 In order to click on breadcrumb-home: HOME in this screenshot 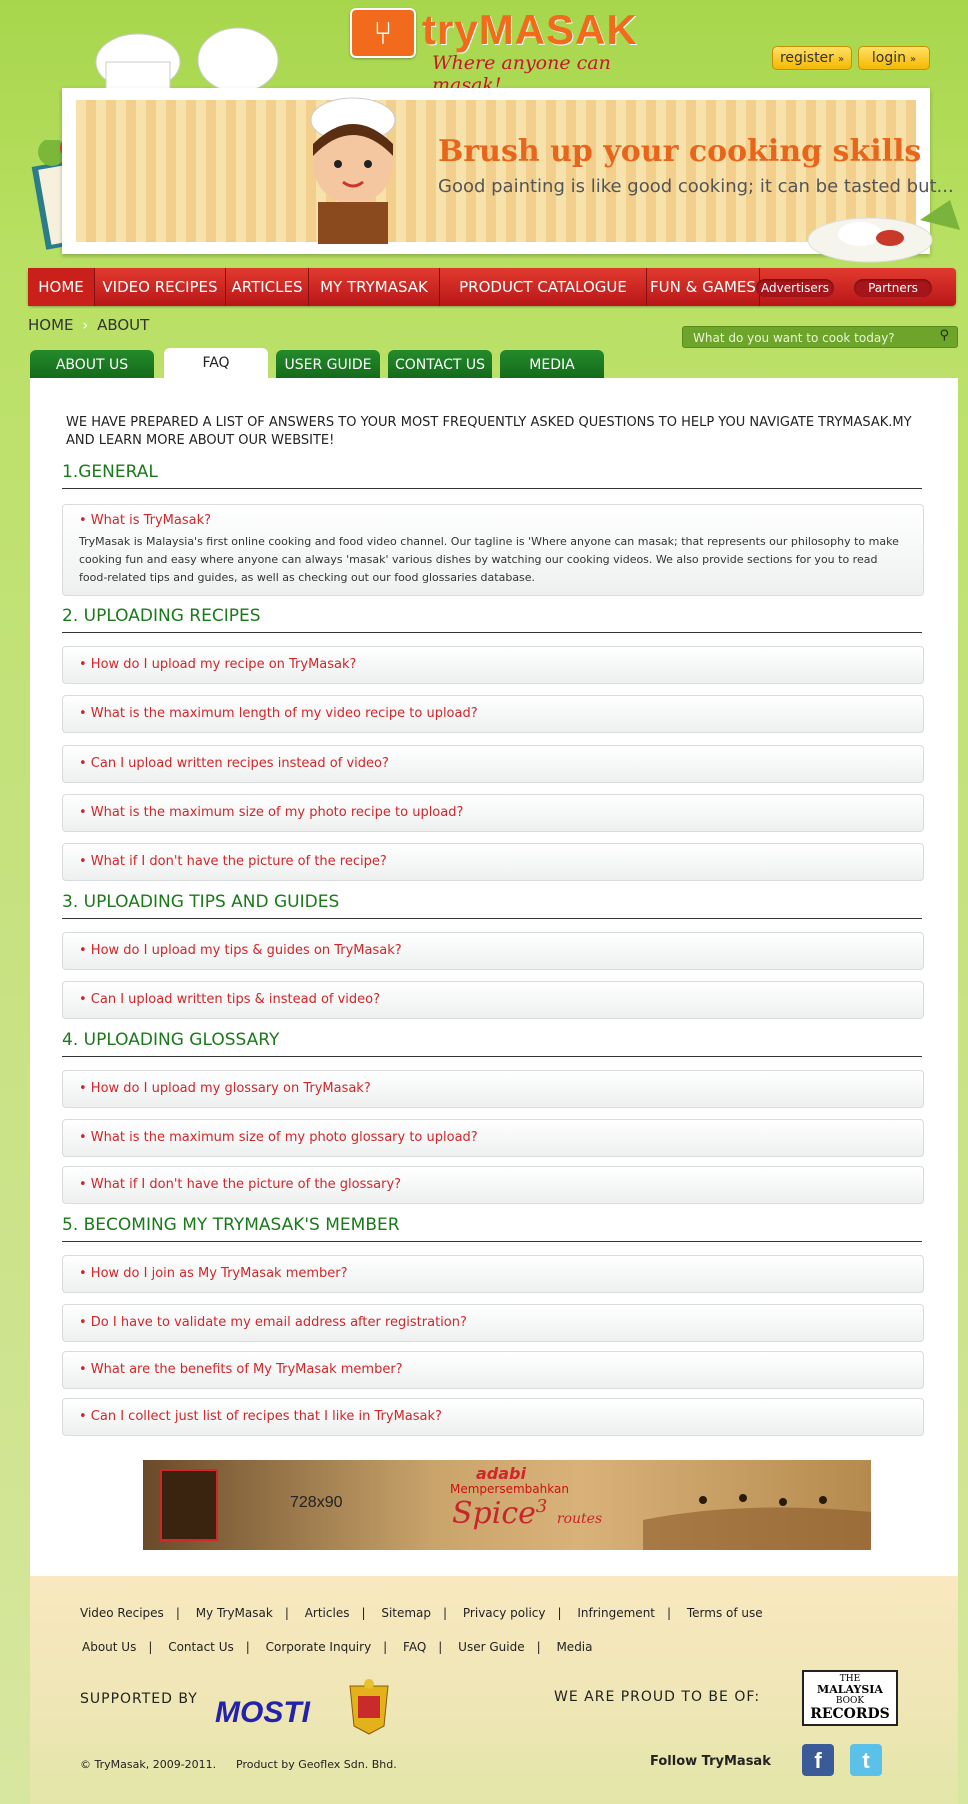, I will do `click(51, 325)`.